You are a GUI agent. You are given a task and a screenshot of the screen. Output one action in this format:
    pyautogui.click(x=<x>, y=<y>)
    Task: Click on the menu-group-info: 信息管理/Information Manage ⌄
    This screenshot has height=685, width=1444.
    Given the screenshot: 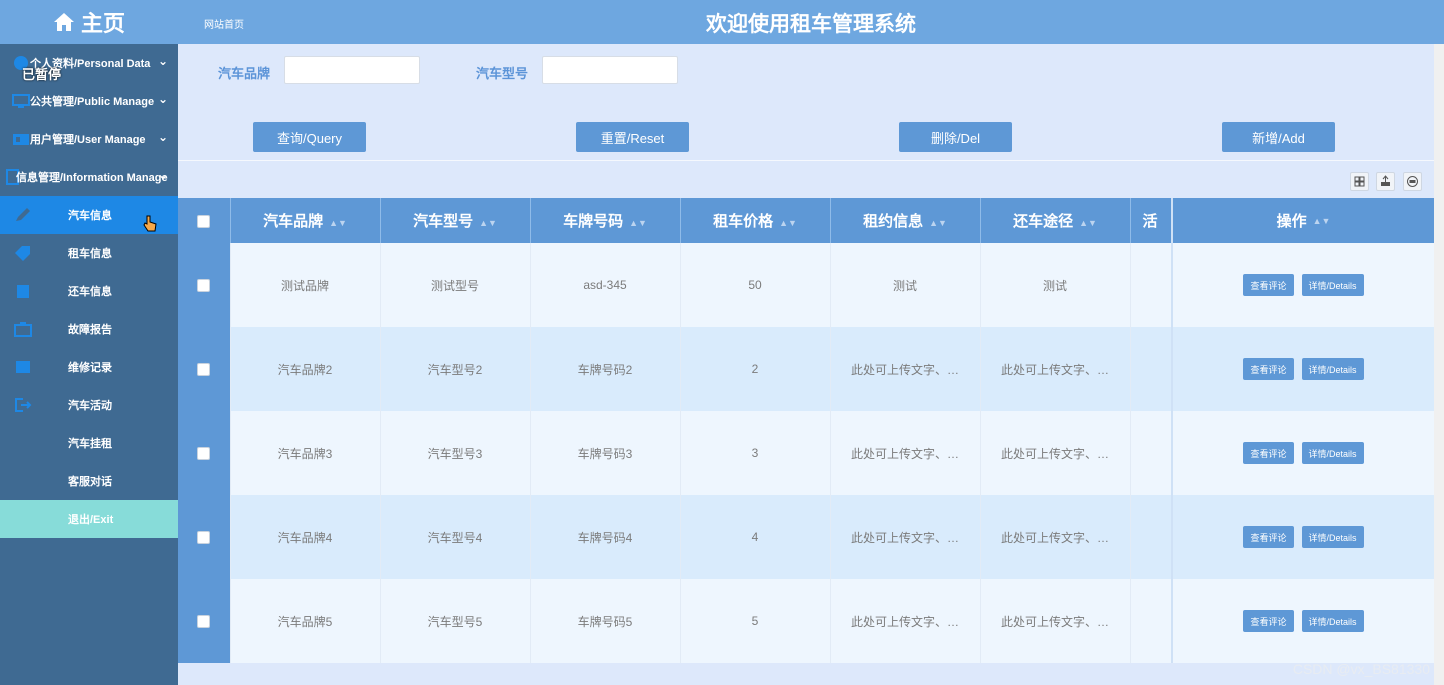 What is the action you would take?
    pyautogui.click(x=89, y=177)
    